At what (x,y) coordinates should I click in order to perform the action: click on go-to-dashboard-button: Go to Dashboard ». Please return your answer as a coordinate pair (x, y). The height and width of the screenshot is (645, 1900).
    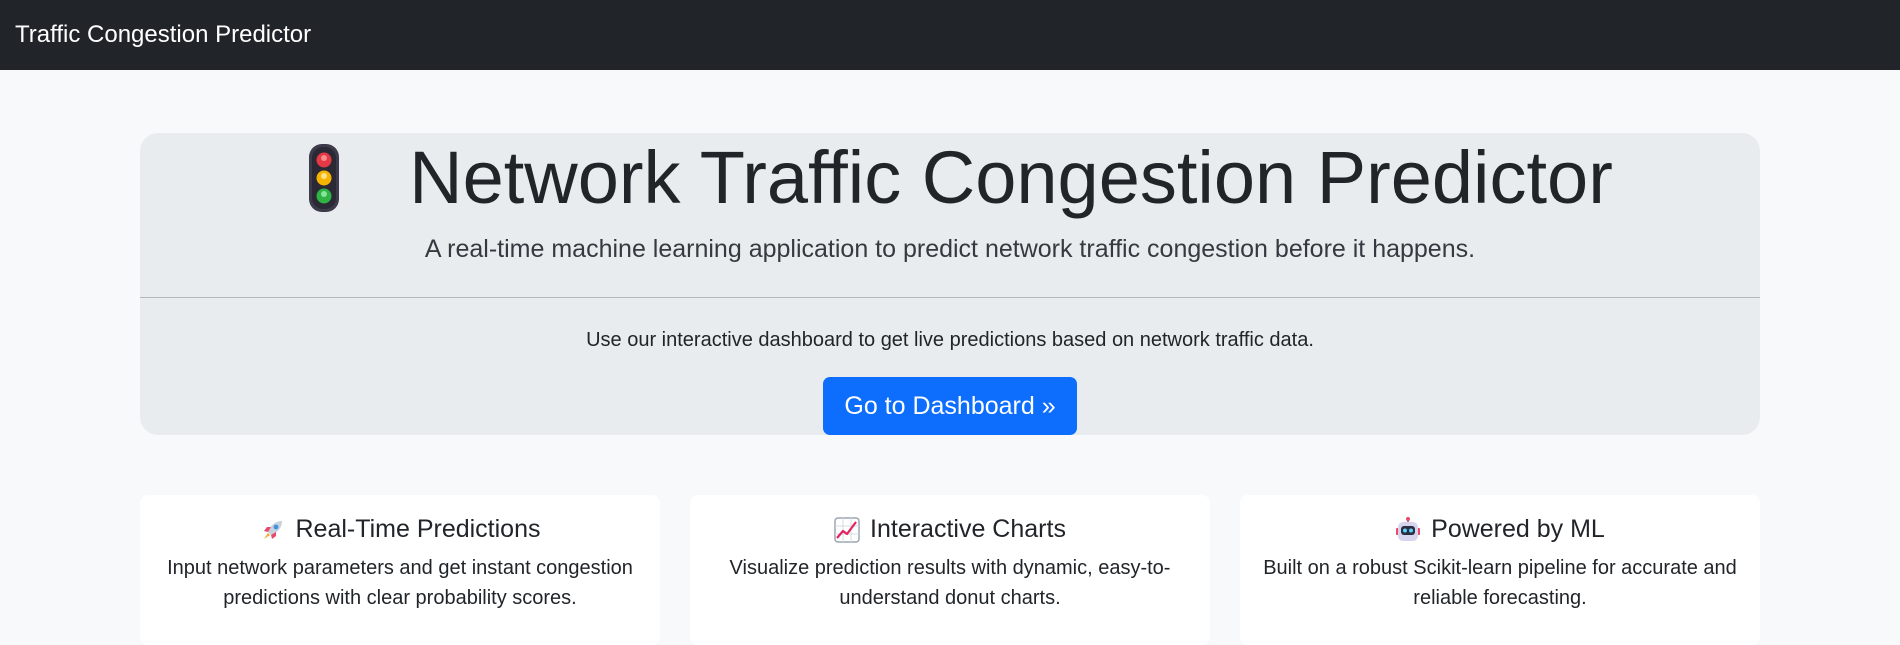
    Looking at the image, I should click on (950, 406).